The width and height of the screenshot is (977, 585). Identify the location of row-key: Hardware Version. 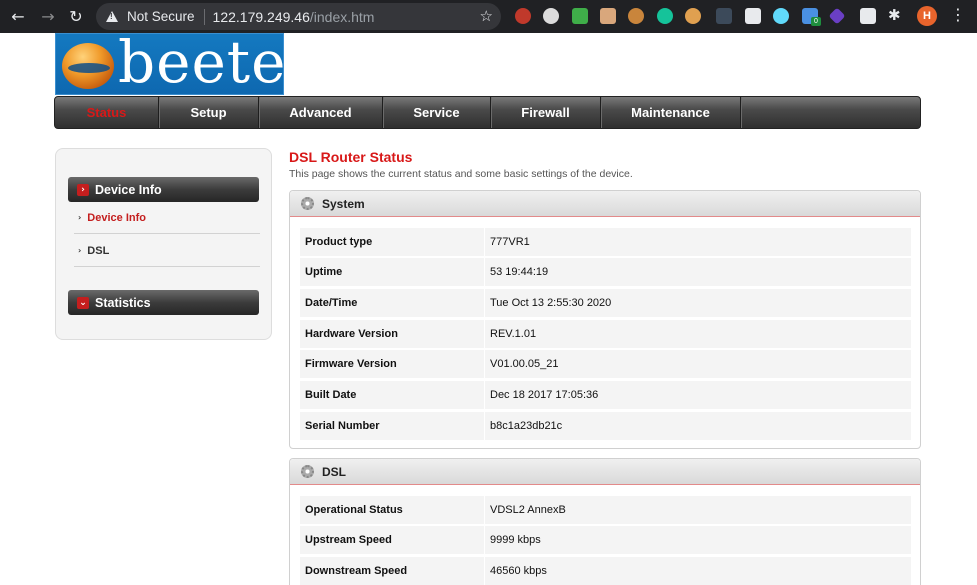
(351, 334).